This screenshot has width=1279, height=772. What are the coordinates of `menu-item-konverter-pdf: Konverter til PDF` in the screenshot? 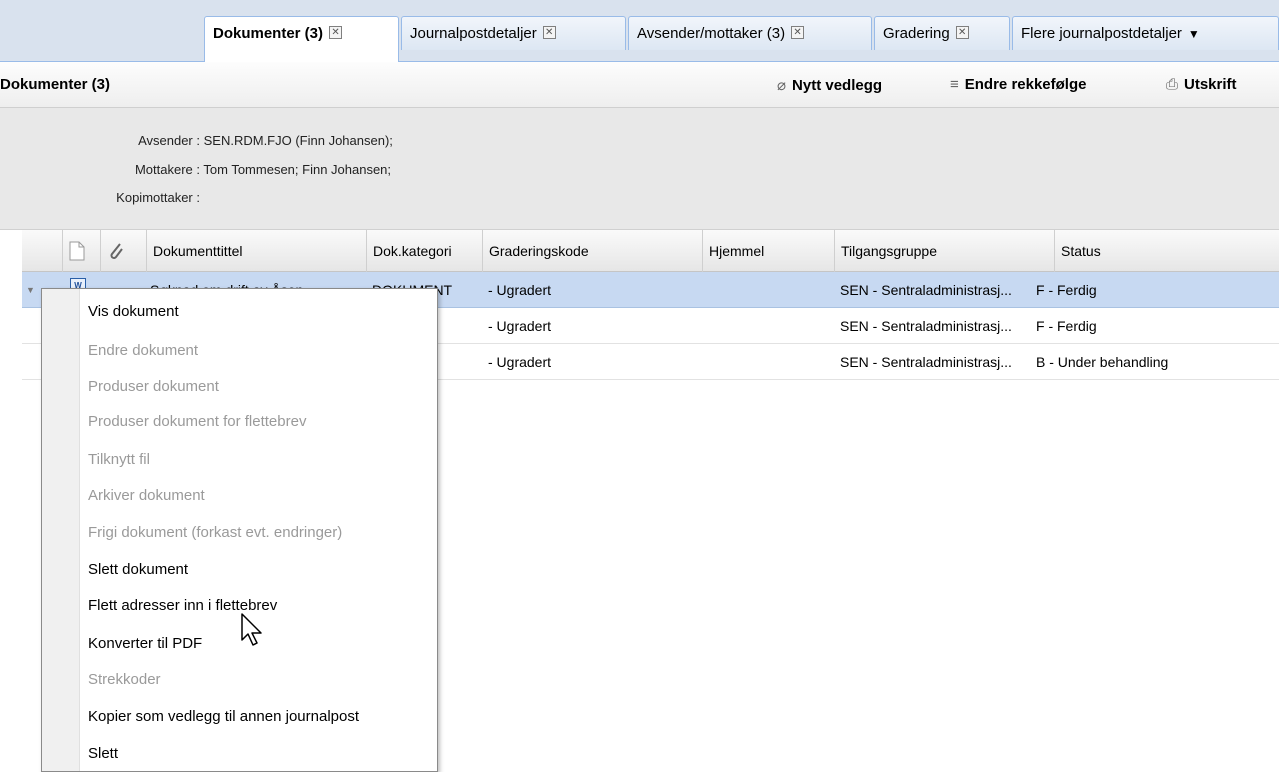 It's located at (145, 643).